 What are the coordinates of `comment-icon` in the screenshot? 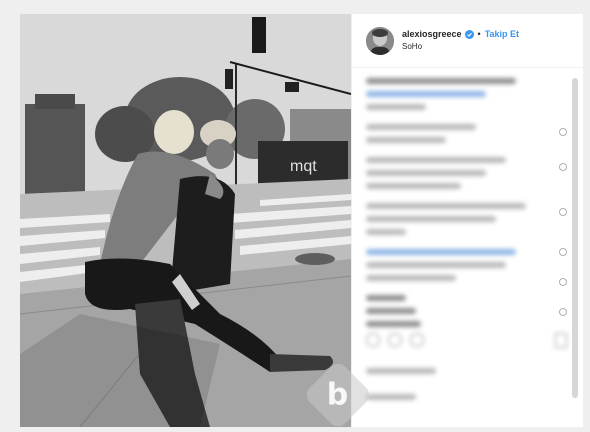 It's located at (395, 340).